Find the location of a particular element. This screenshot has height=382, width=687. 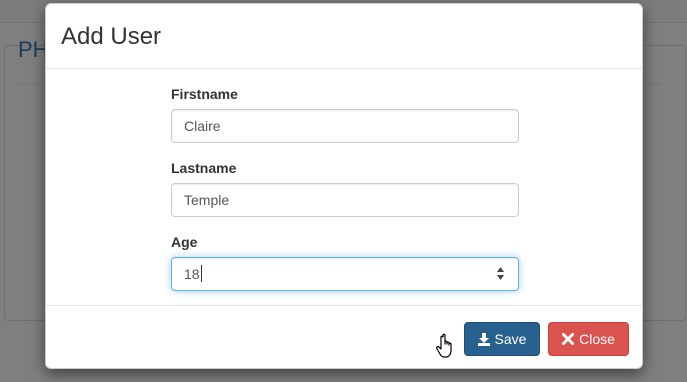

modal-header: Add User is located at coordinates (344, 36).